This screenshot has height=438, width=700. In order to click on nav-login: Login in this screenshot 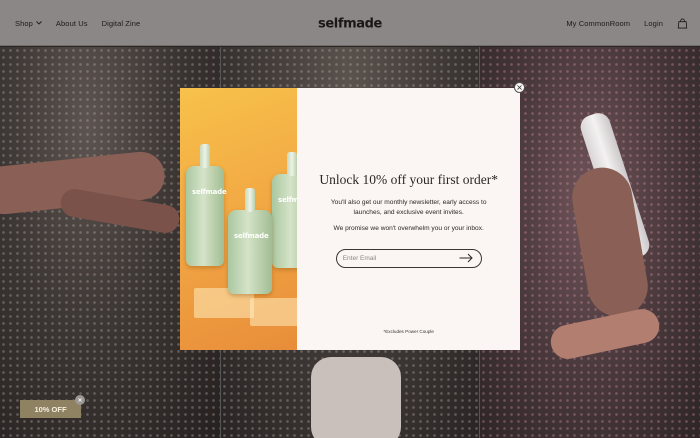, I will do `click(653, 23)`.